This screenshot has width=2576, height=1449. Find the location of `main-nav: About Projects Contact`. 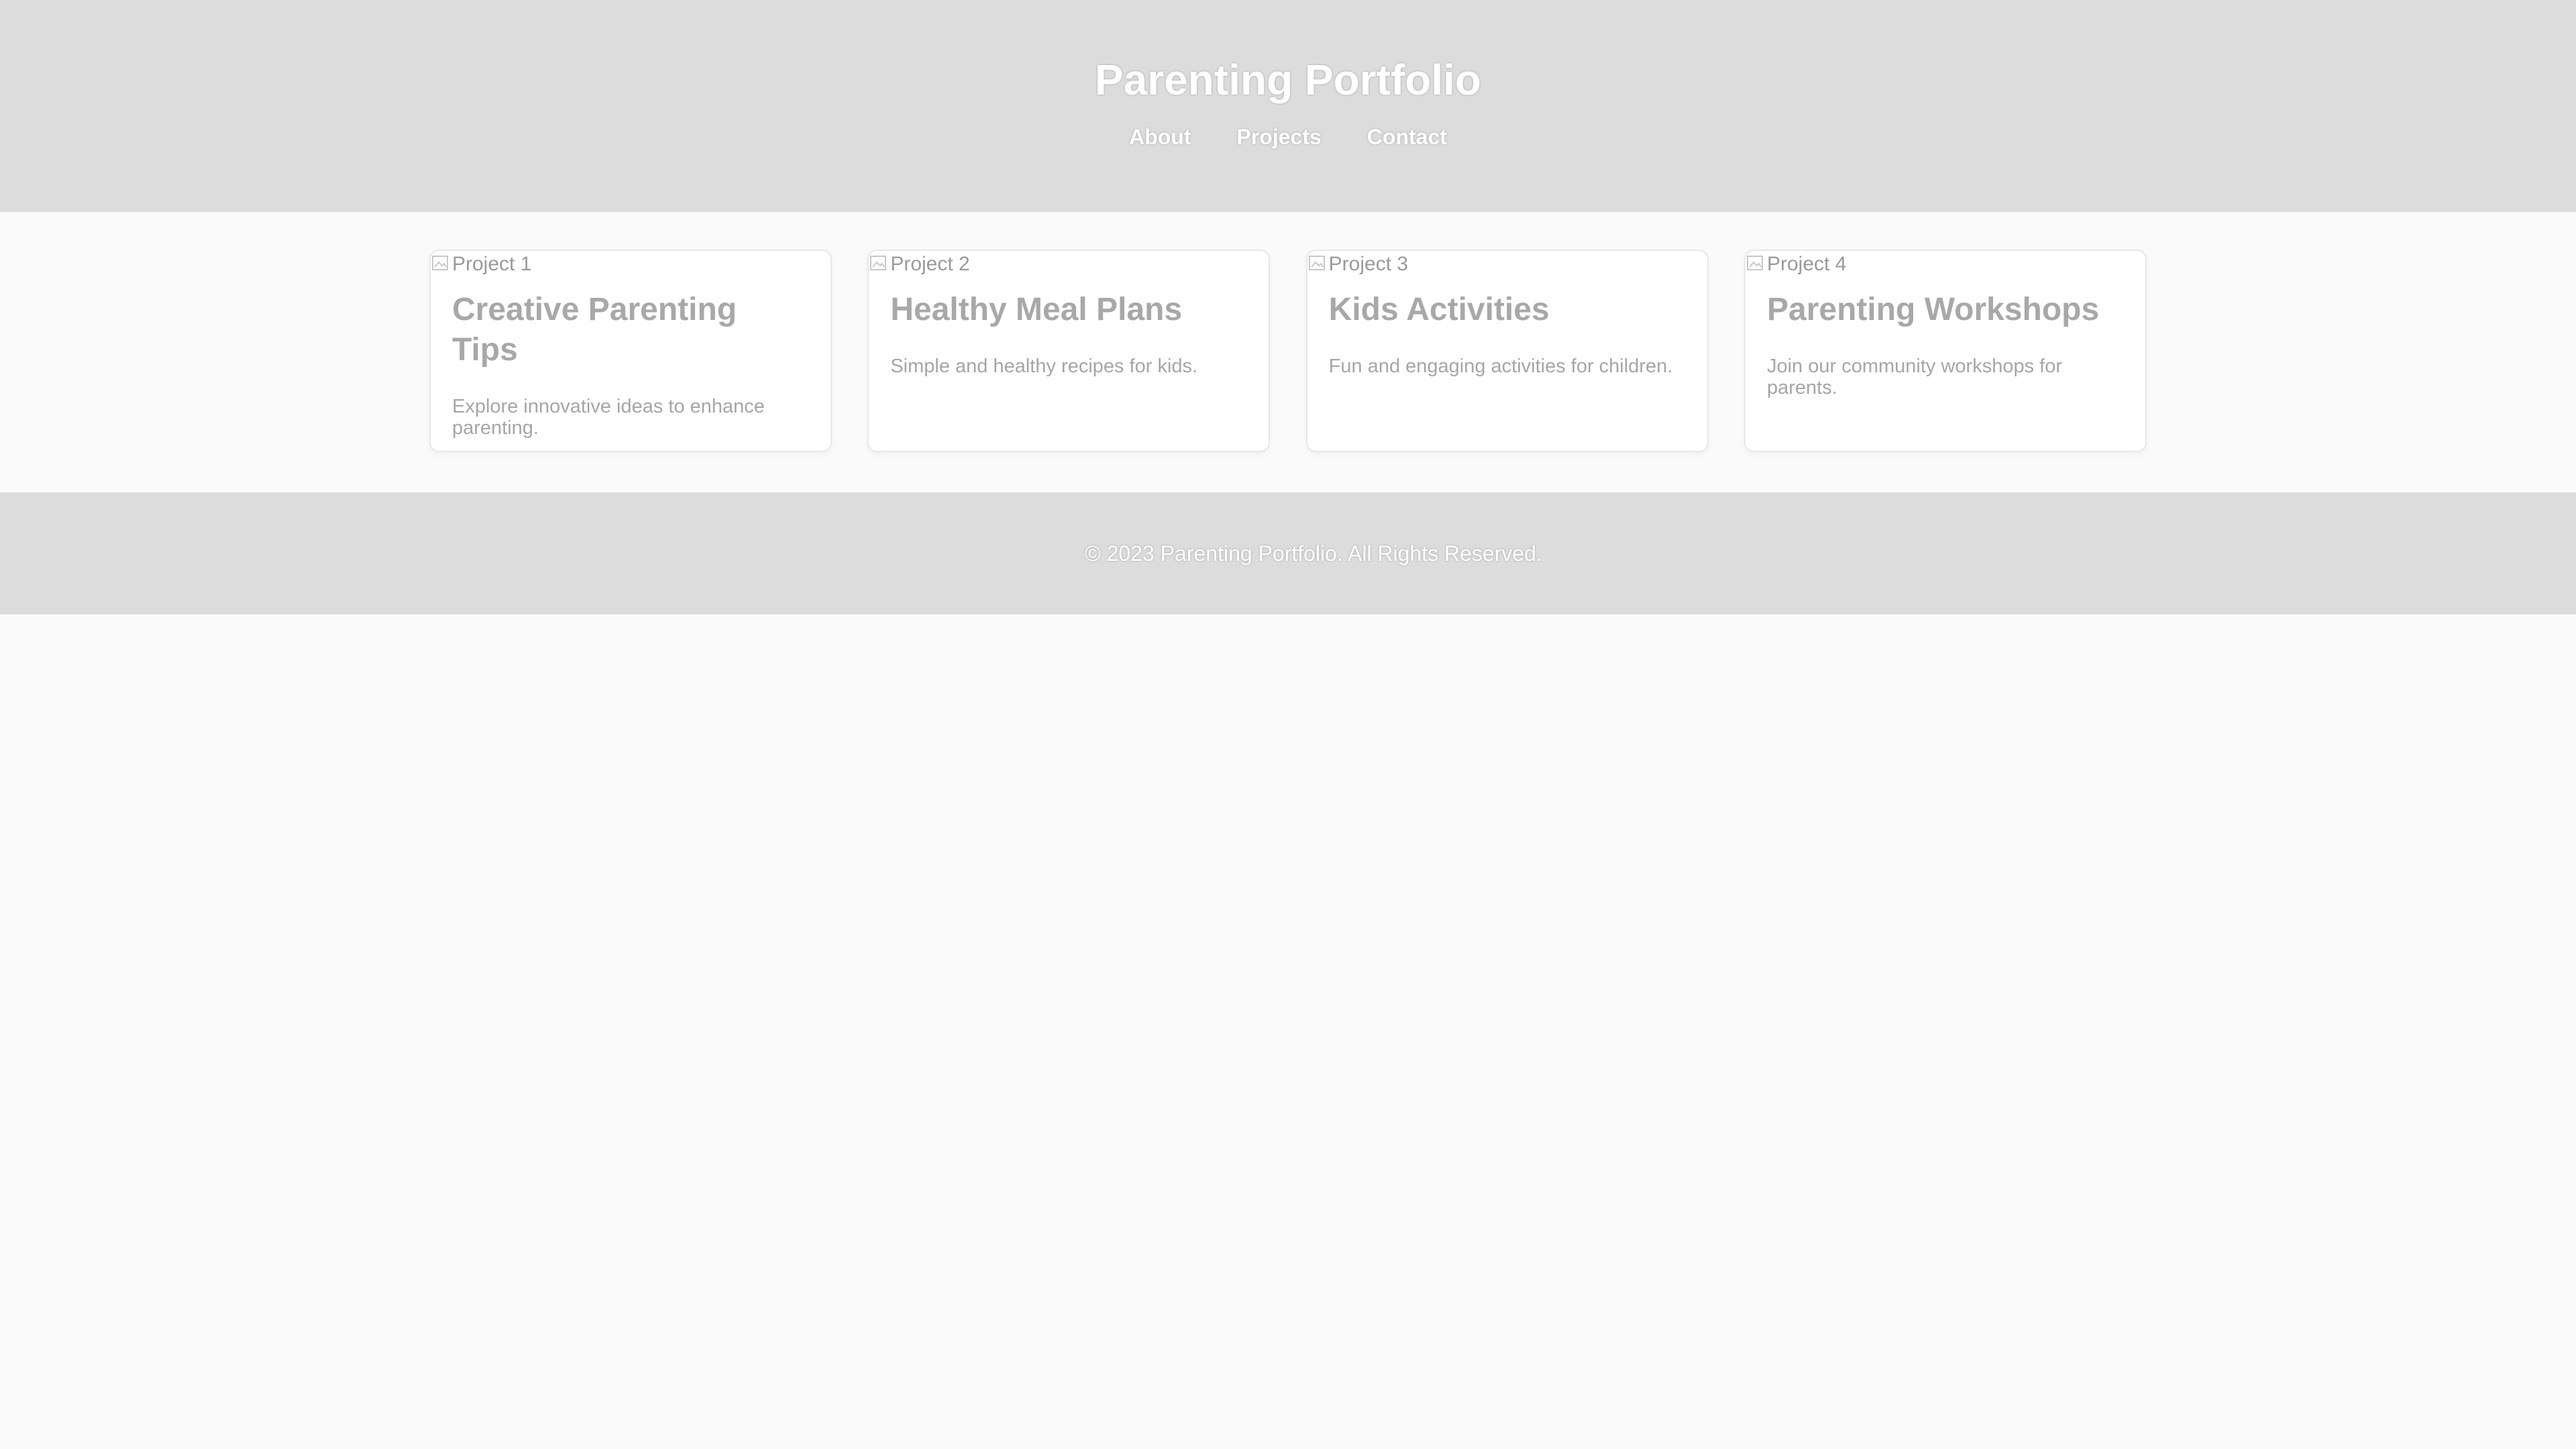

main-nav: About Projects Contact is located at coordinates (1288, 136).